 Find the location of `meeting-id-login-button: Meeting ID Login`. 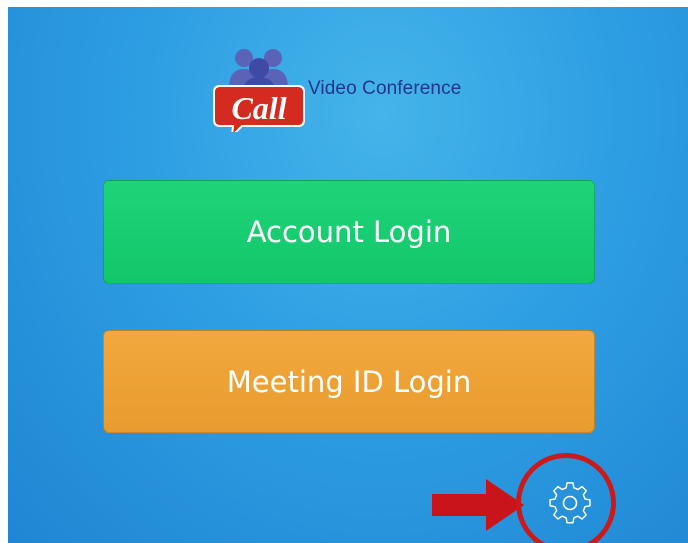

meeting-id-login-button: Meeting ID Login is located at coordinates (349, 381).